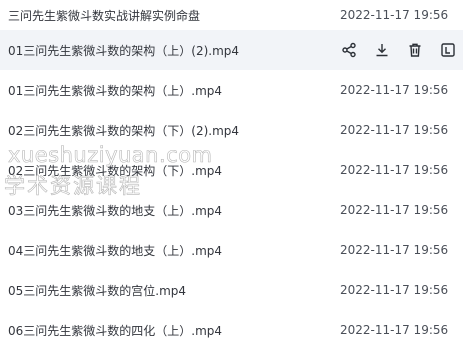 The image size is (463, 350). I want to click on file-name: 01三问先生紫微斗数的架构（上）.mp4, so click(115, 90).